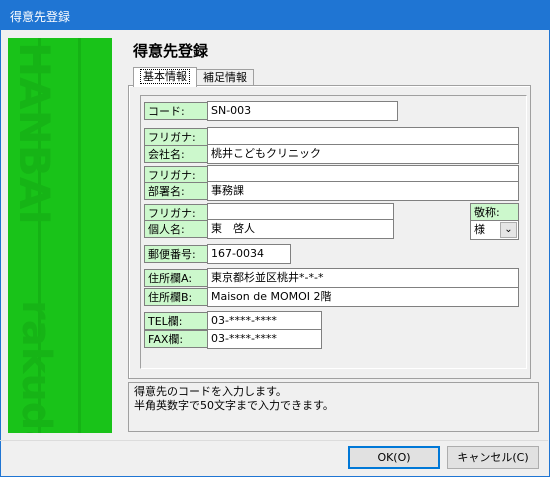 This screenshot has height=477, width=550. What do you see at coordinates (508, 230) in the screenshot?
I see `chevron-down-icon: ⌄` at bounding box center [508, 230].